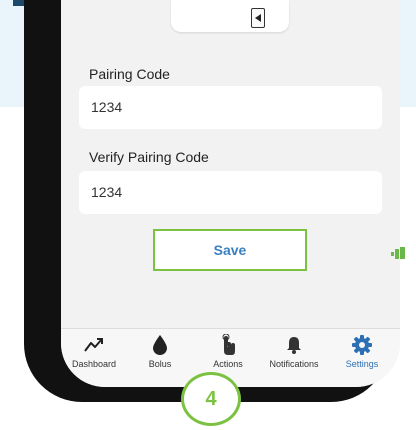  I want to click on tab-notifications: Notifications, so click(294, 351).